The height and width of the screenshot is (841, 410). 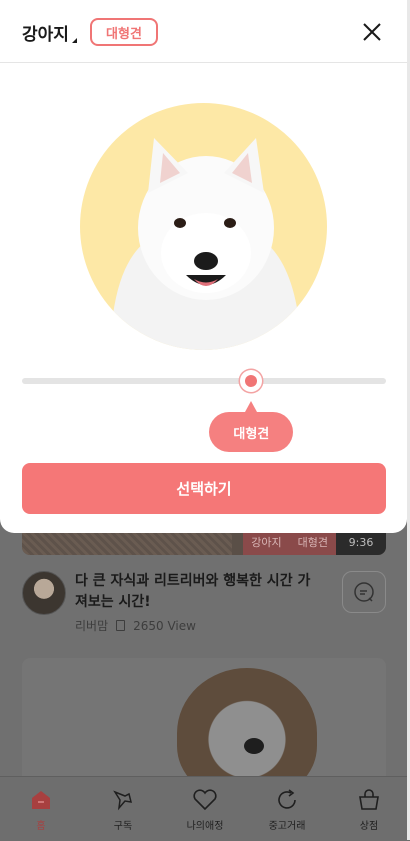 I want to click on species-label: 강아지, so click(x=45, y=35).